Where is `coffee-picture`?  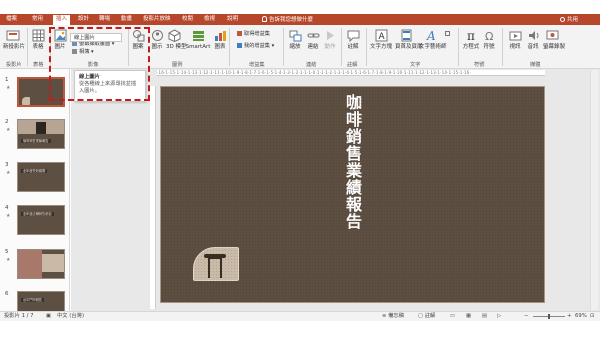 coffee-picture is located at coordinates (216, 264).